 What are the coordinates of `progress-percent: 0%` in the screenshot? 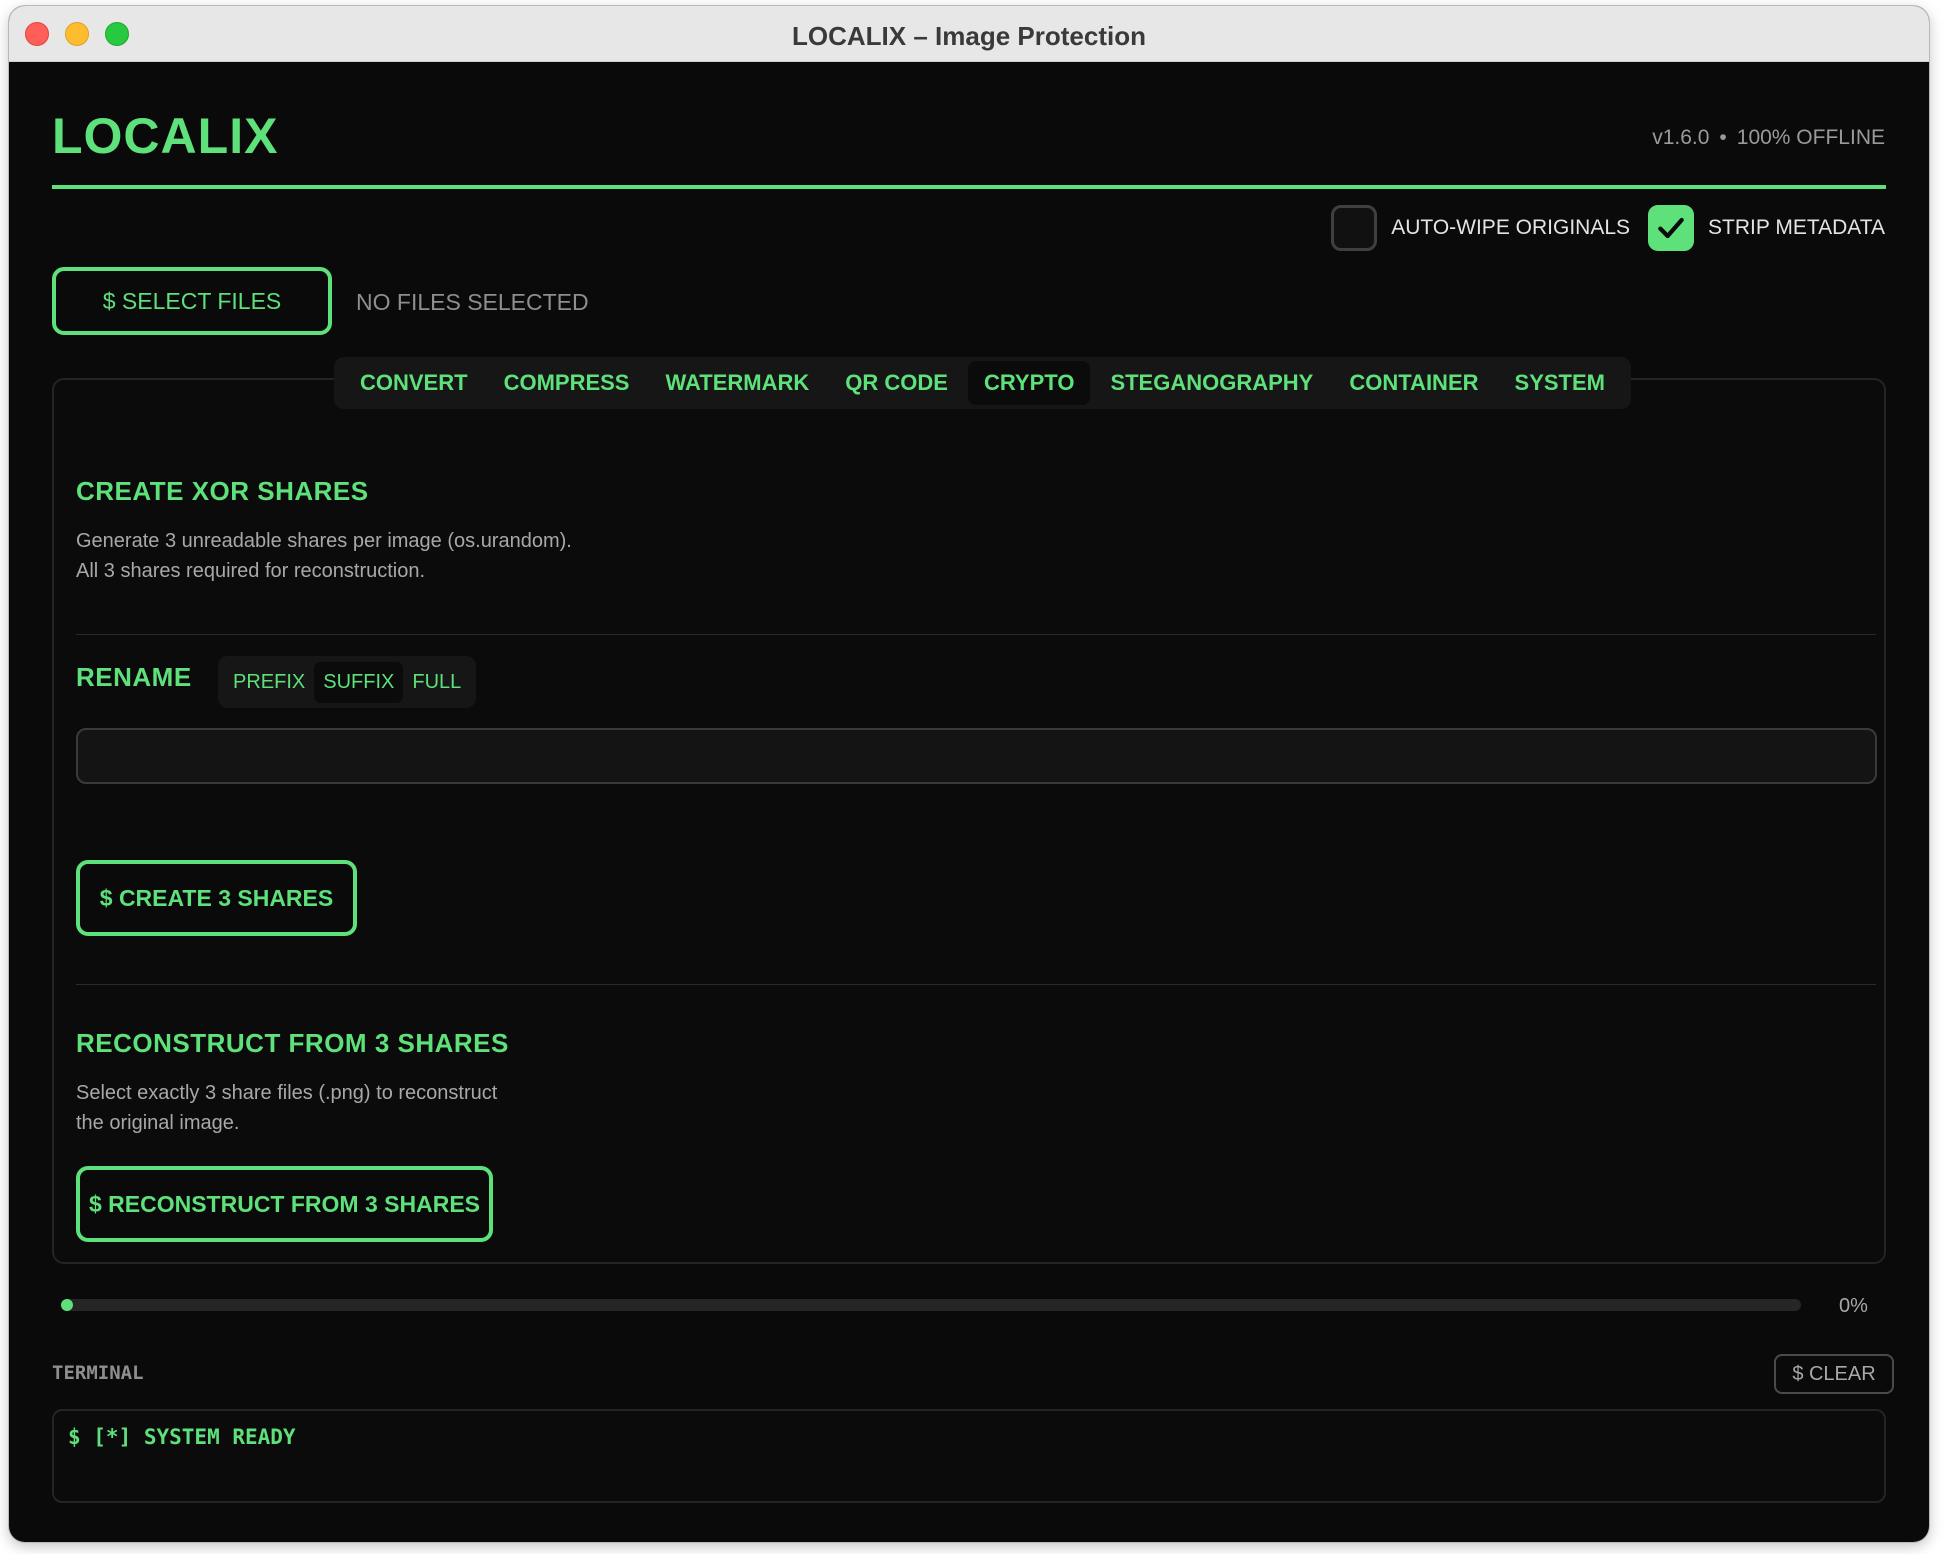 It's located at (1853, 1306).